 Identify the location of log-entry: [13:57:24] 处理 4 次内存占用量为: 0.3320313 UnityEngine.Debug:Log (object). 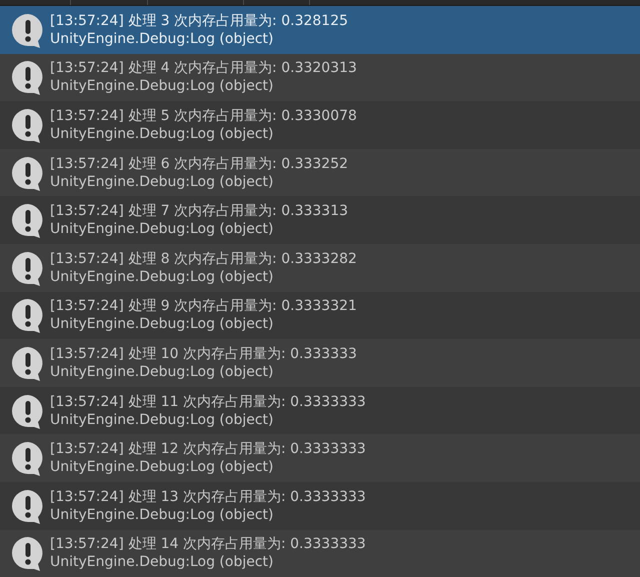
(320, 78).